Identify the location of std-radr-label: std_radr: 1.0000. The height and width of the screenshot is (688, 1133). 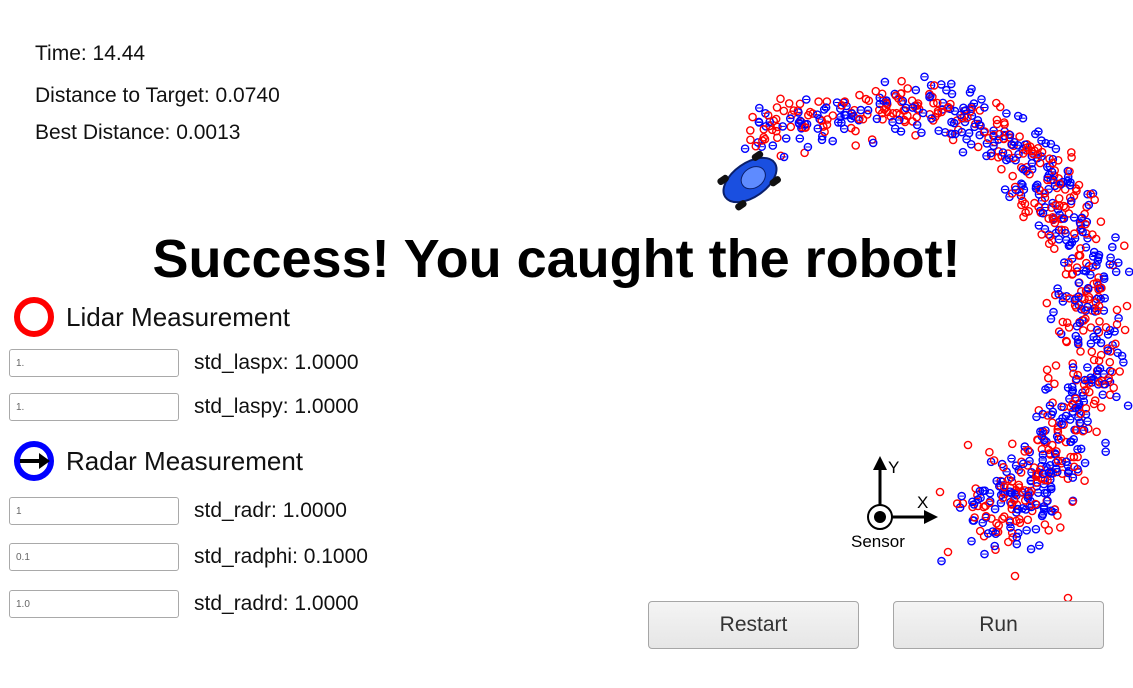
(270, 510).